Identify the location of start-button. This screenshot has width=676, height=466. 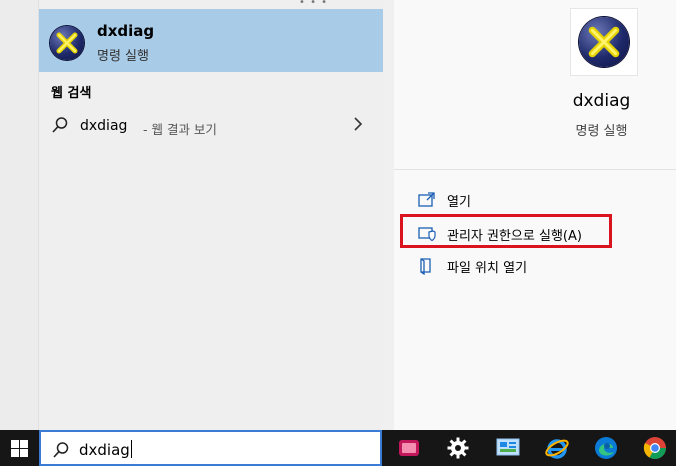
(19, 448).